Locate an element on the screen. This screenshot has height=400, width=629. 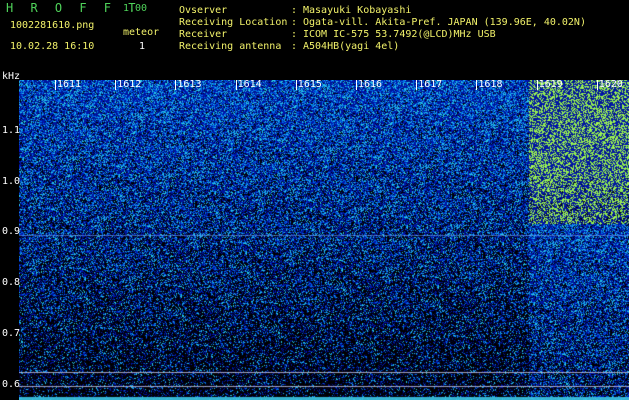
observer-sep: : is located at coordinates (294, 10).